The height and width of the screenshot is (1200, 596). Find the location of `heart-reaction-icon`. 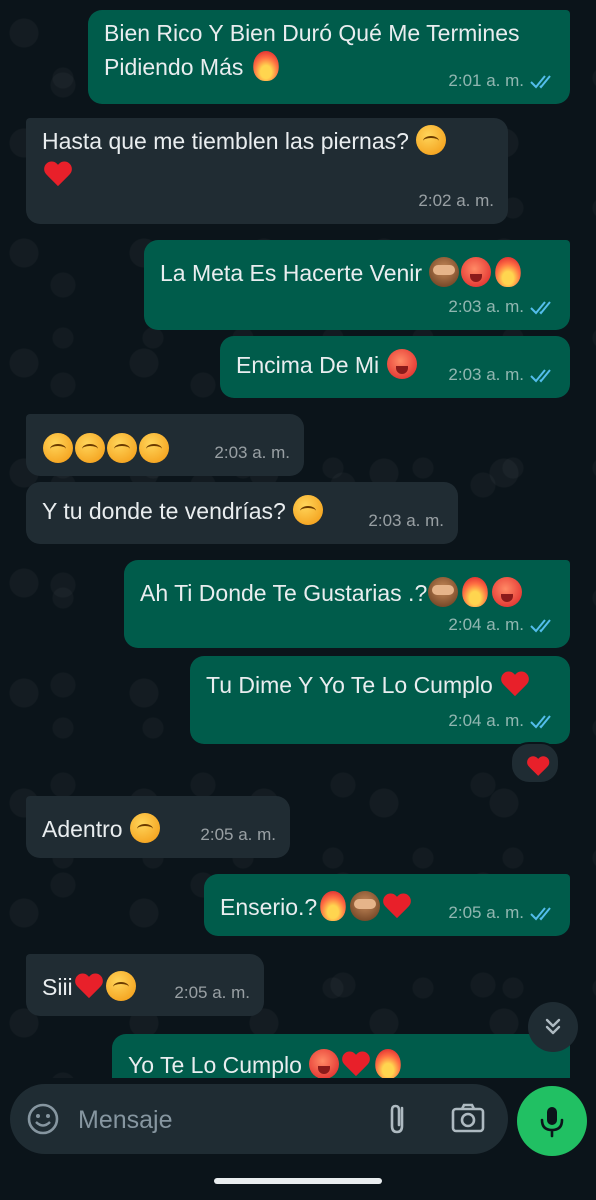

heart-reaction-icon is located at coordinates (535, 763).